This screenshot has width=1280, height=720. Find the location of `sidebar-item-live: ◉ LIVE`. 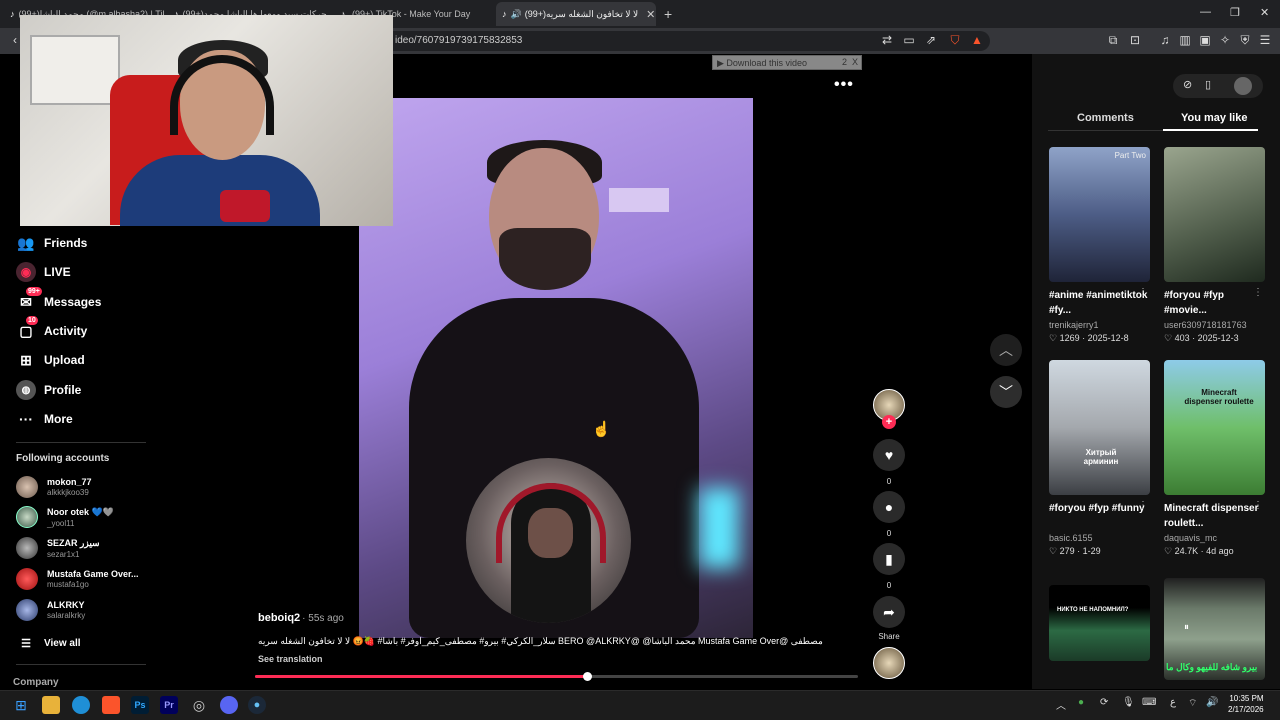

sidebar-item-live: ◉ LIVE is located at coordinates (43, 272).